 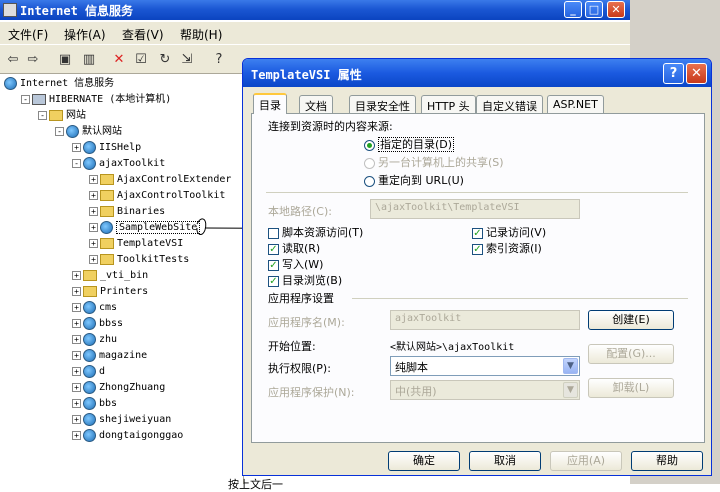 What do you see at coordinates (424, 461) in the screenshot?
I see `ok-button: 确定` at bounding box center [424, 461].